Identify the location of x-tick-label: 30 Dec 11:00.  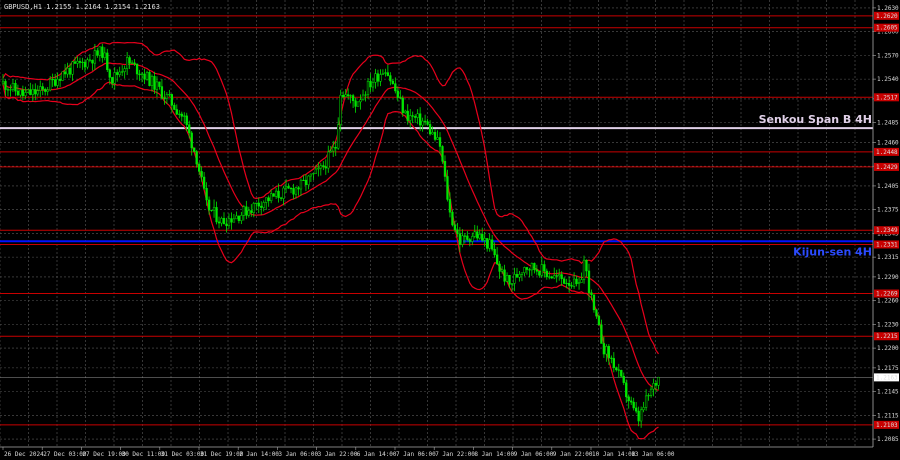
(144, 454).